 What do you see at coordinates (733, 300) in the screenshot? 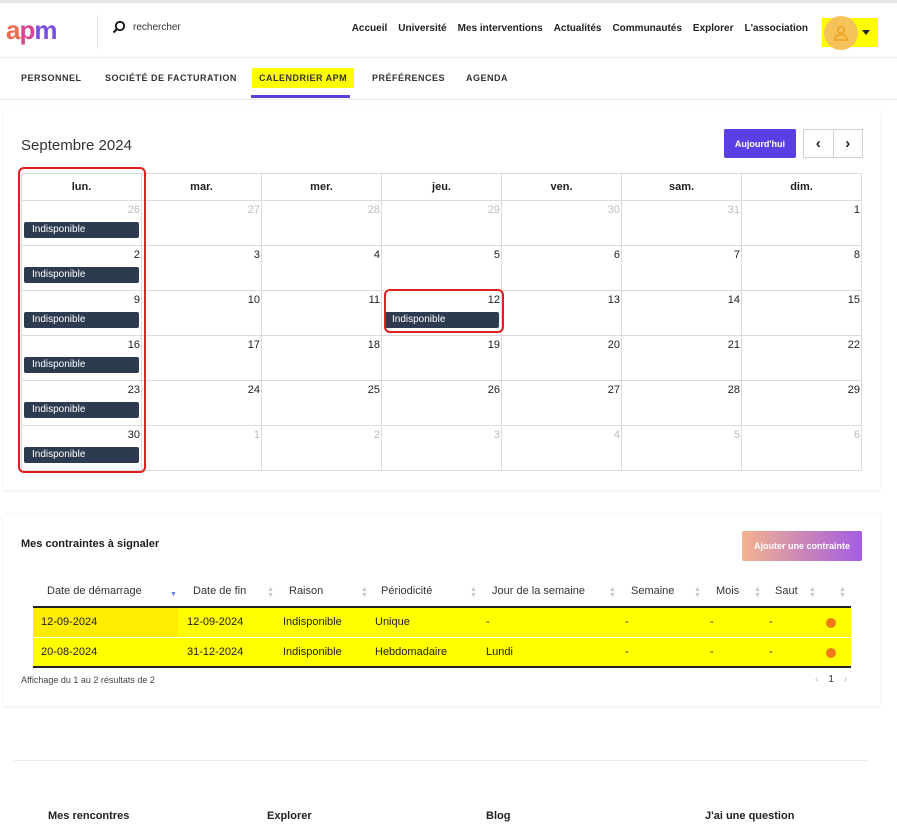
I see `day-number: 14` at bounding box center [733, 300].